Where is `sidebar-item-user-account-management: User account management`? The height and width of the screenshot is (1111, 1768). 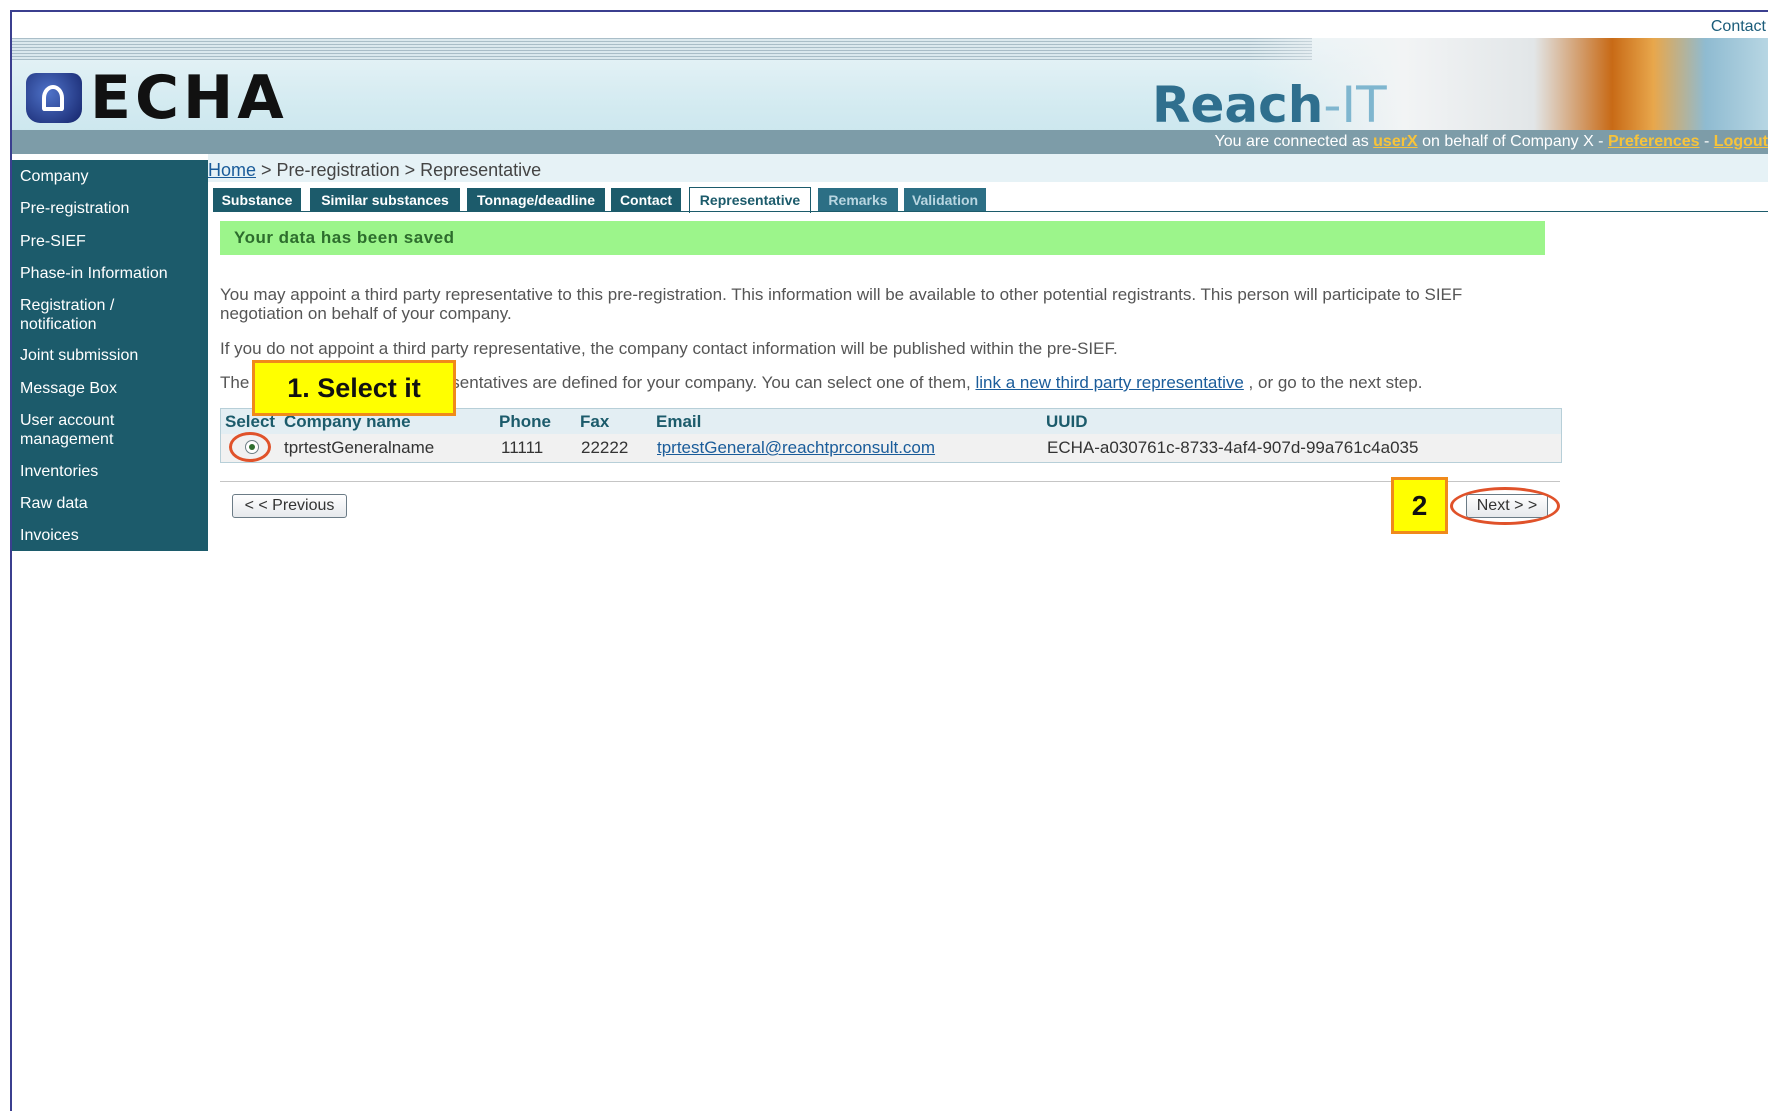
sidebar-item-user-account-management: User account management is located at coordinates (67, 430).